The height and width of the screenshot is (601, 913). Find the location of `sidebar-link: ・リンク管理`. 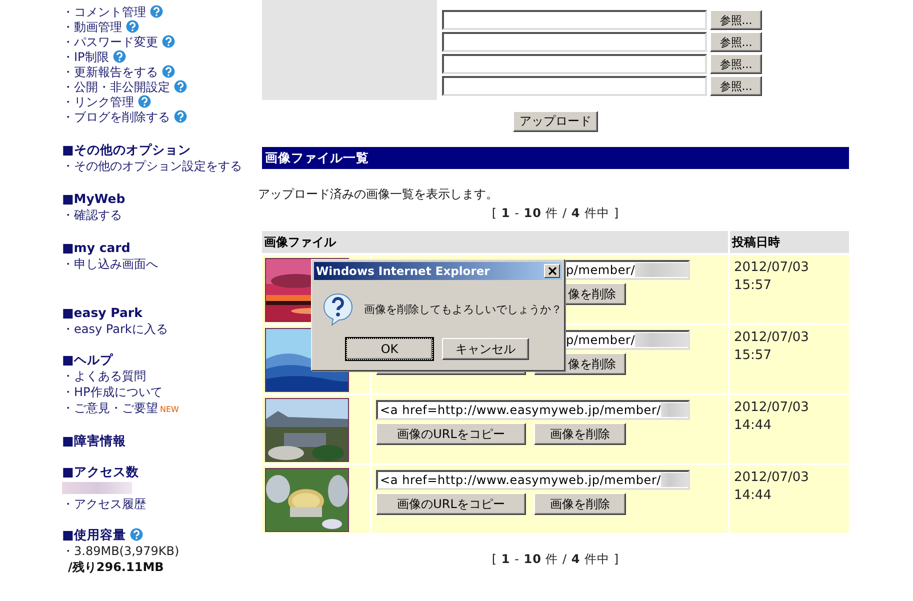

sidebar-link: ・リンク管理 is located at coordinates (98, 102).